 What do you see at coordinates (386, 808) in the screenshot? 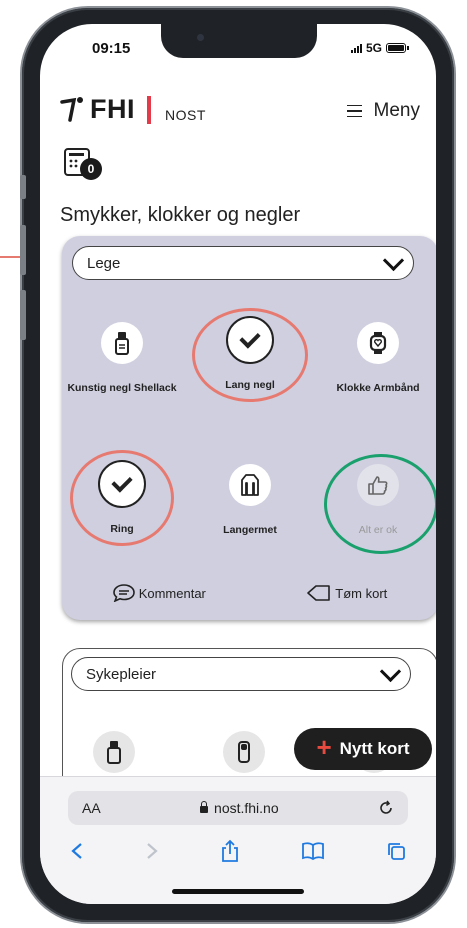
I see `reload-icon` at bounding box center [386, 808].